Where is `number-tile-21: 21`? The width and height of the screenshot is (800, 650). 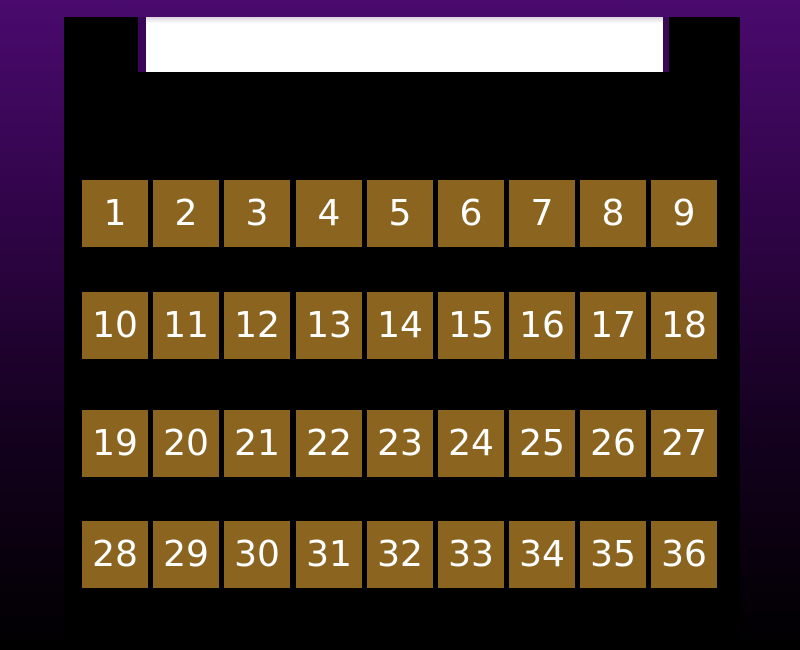 number-tile-21: 21 is located at coordinates (257, 443).